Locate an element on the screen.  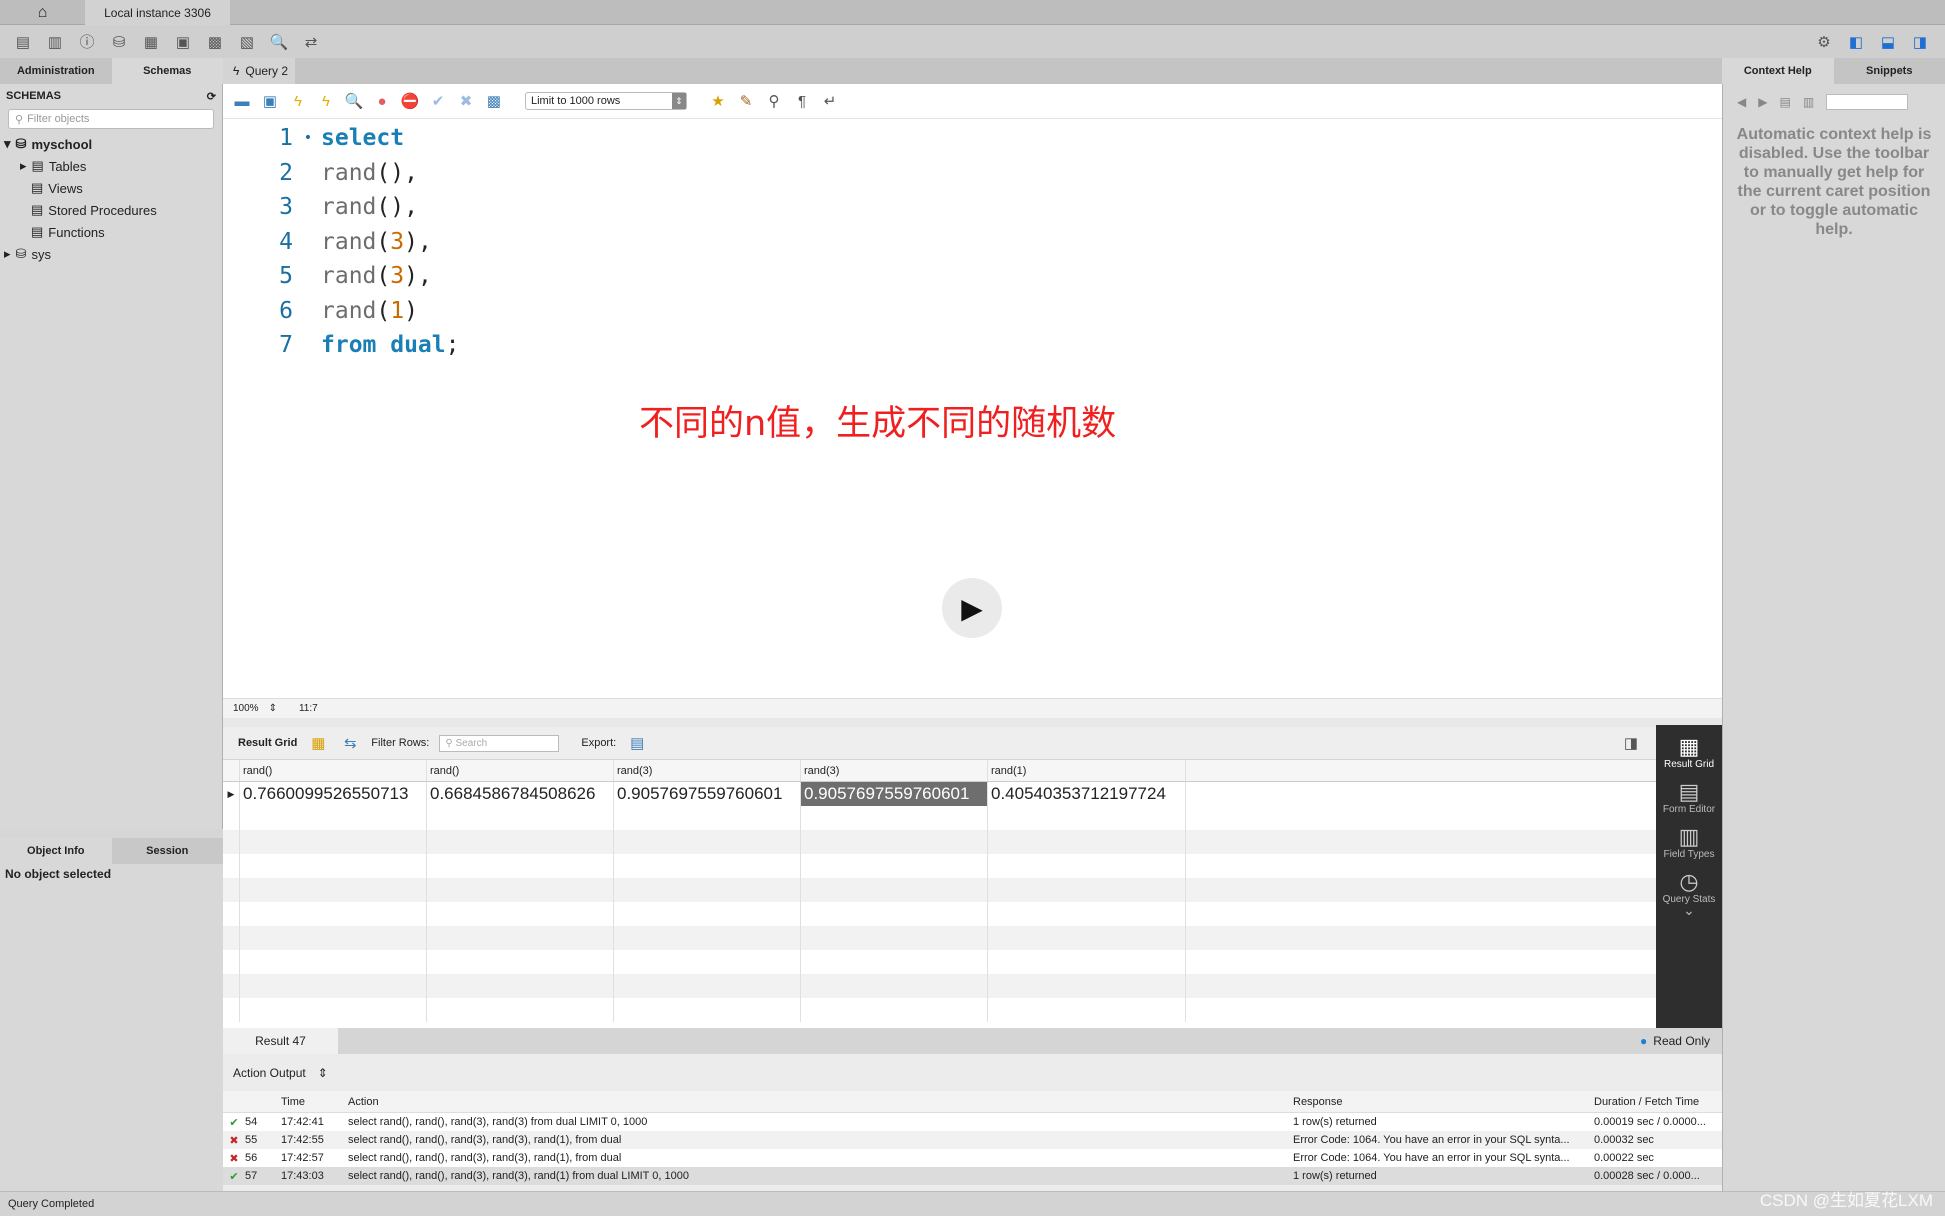
execute-current-icon: ϟ is located at coordinates (326, 101).